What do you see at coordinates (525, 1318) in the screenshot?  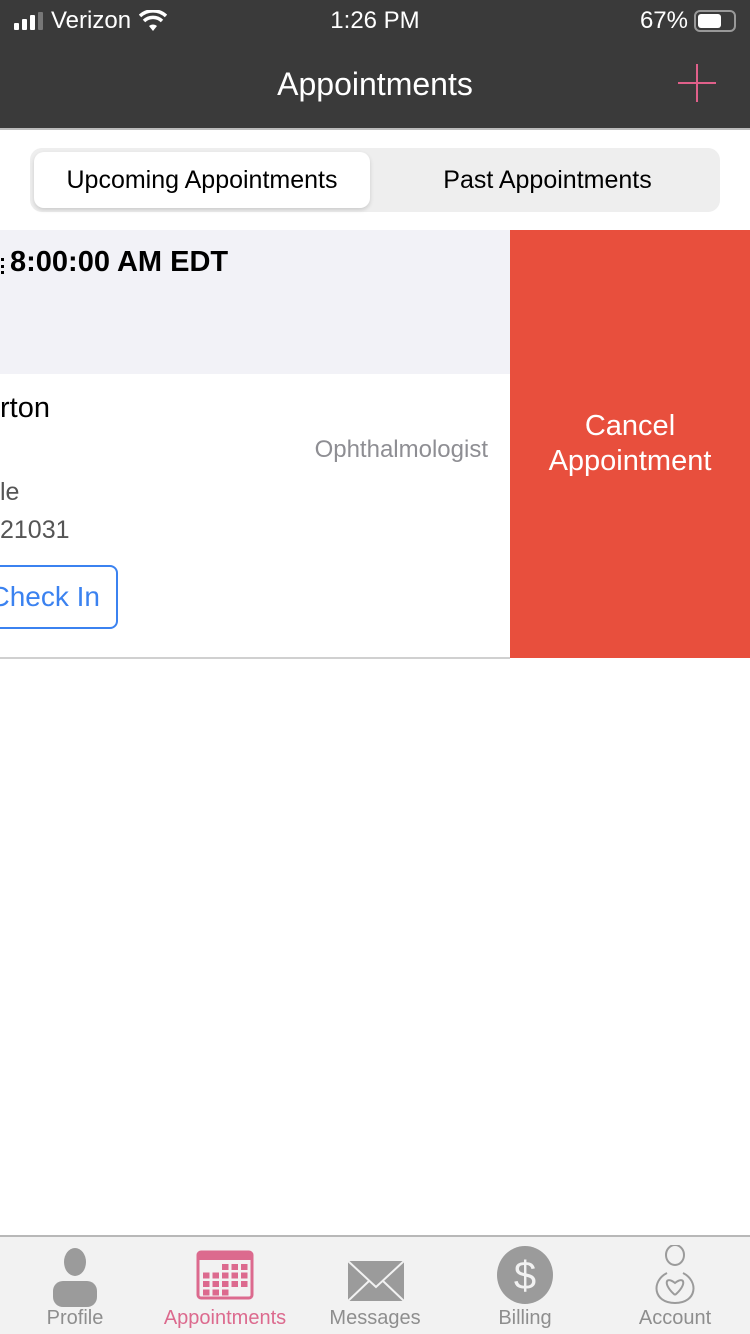 I see `tab-label: Billing` at bounding box center [525, 1318].